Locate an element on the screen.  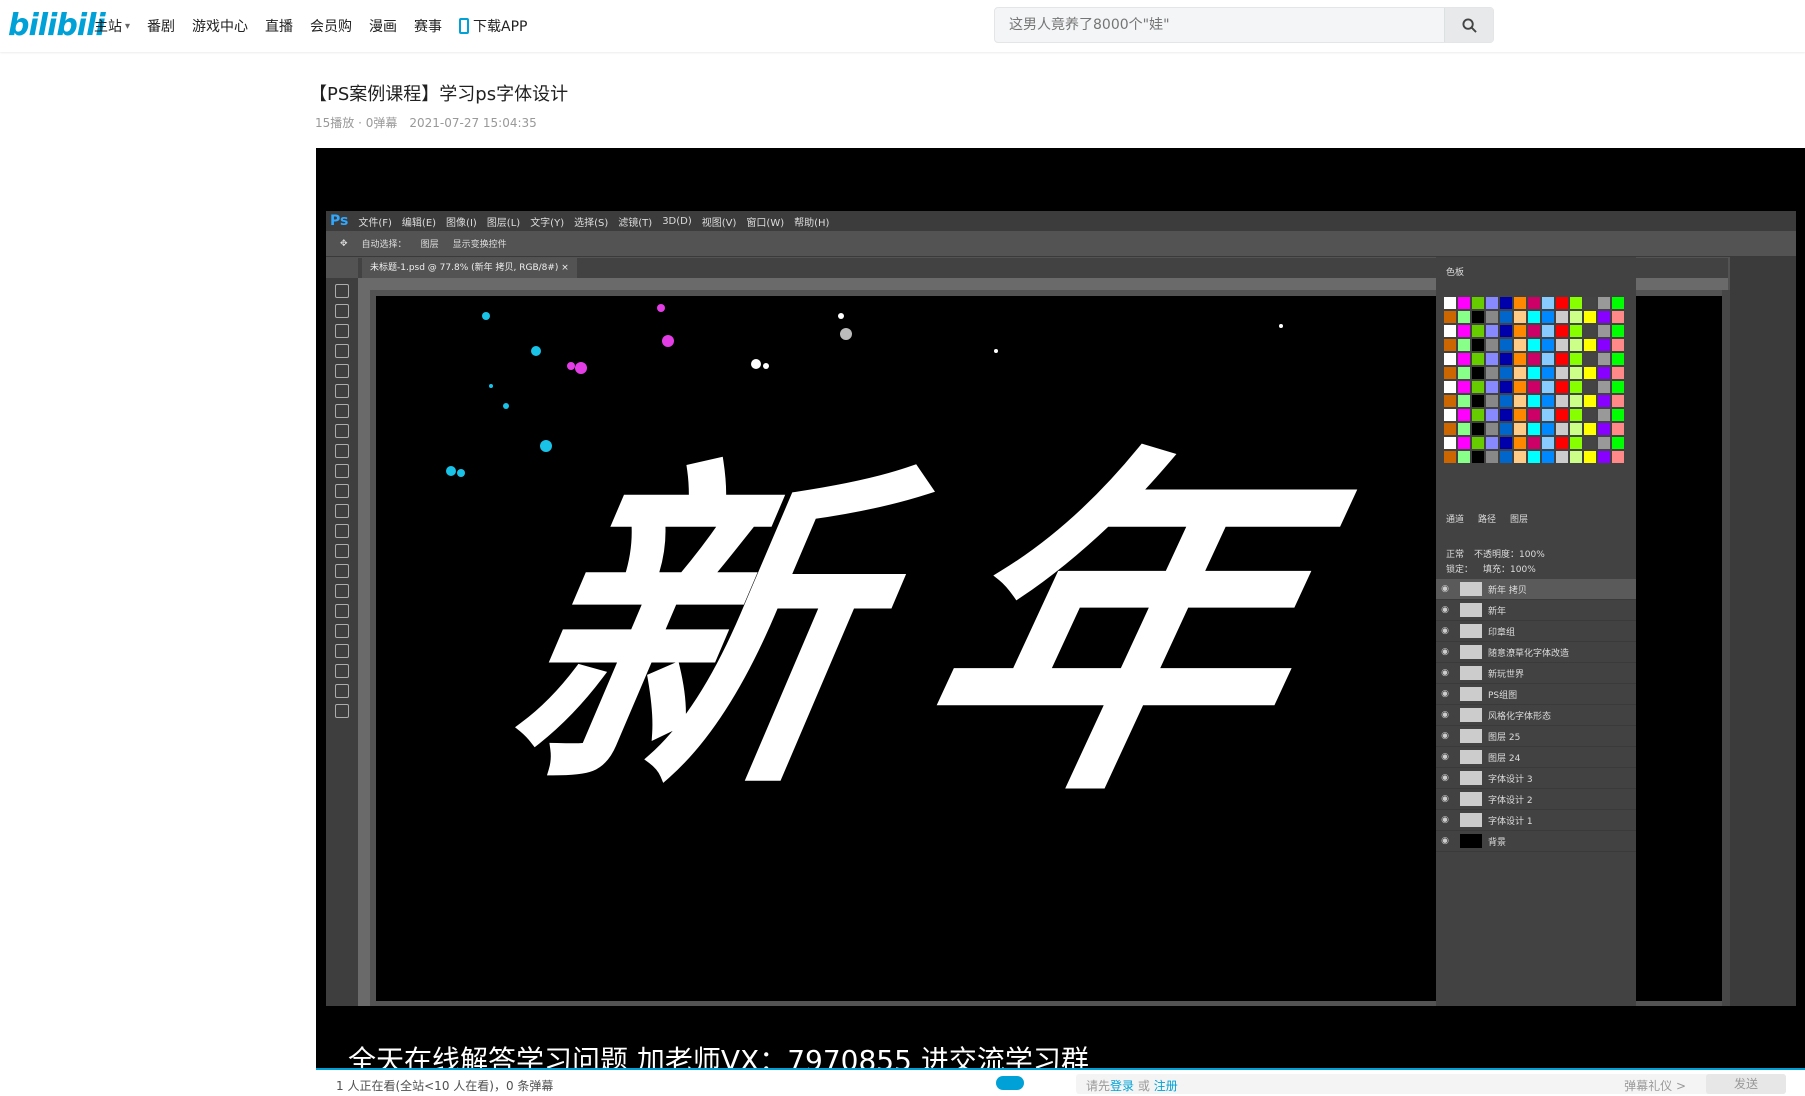
layer-name: 背景 is located at coordinates (1497, 842).